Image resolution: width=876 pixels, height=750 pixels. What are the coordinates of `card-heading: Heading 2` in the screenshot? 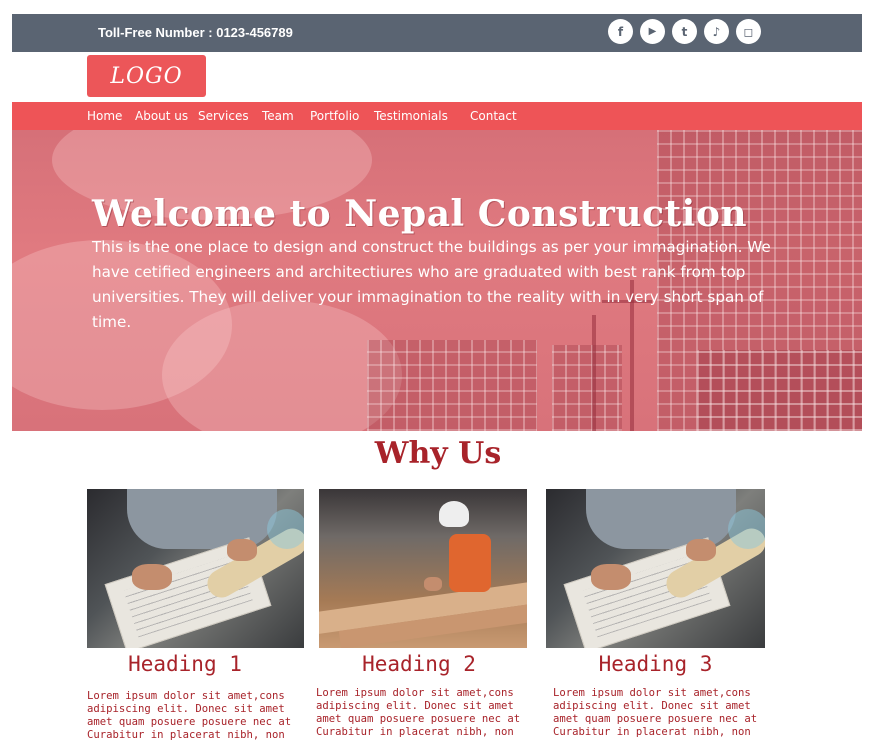 It's located at (419, 664).